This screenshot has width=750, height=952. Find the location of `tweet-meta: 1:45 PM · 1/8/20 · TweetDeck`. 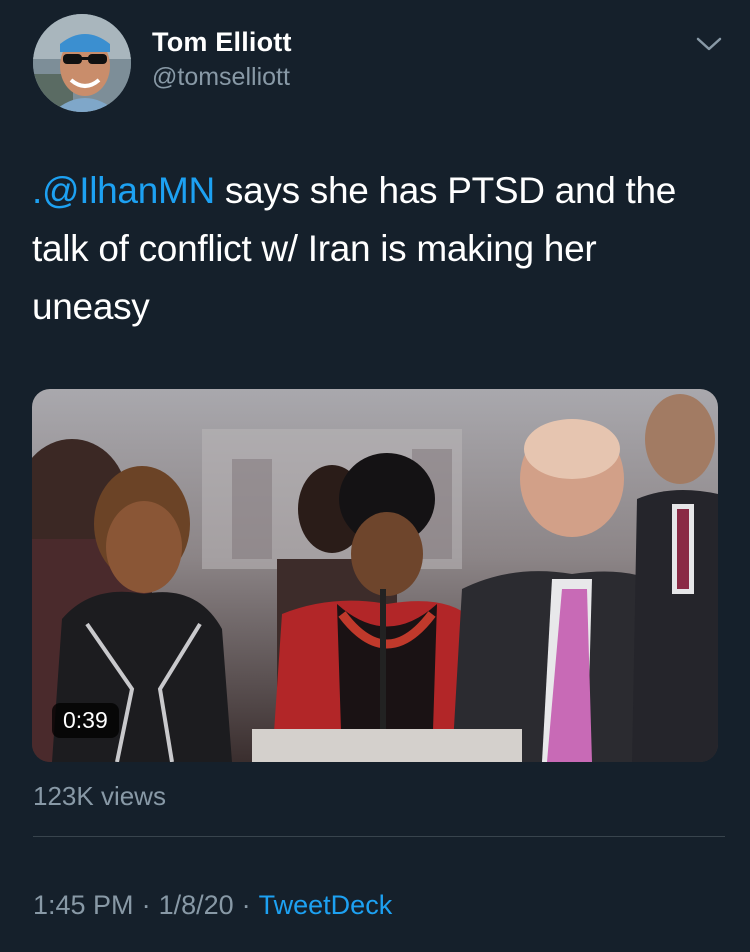

tweet-meta: 1:45 PM · 1/8/20 · TweetDeck is located at coordinates (212, 905).